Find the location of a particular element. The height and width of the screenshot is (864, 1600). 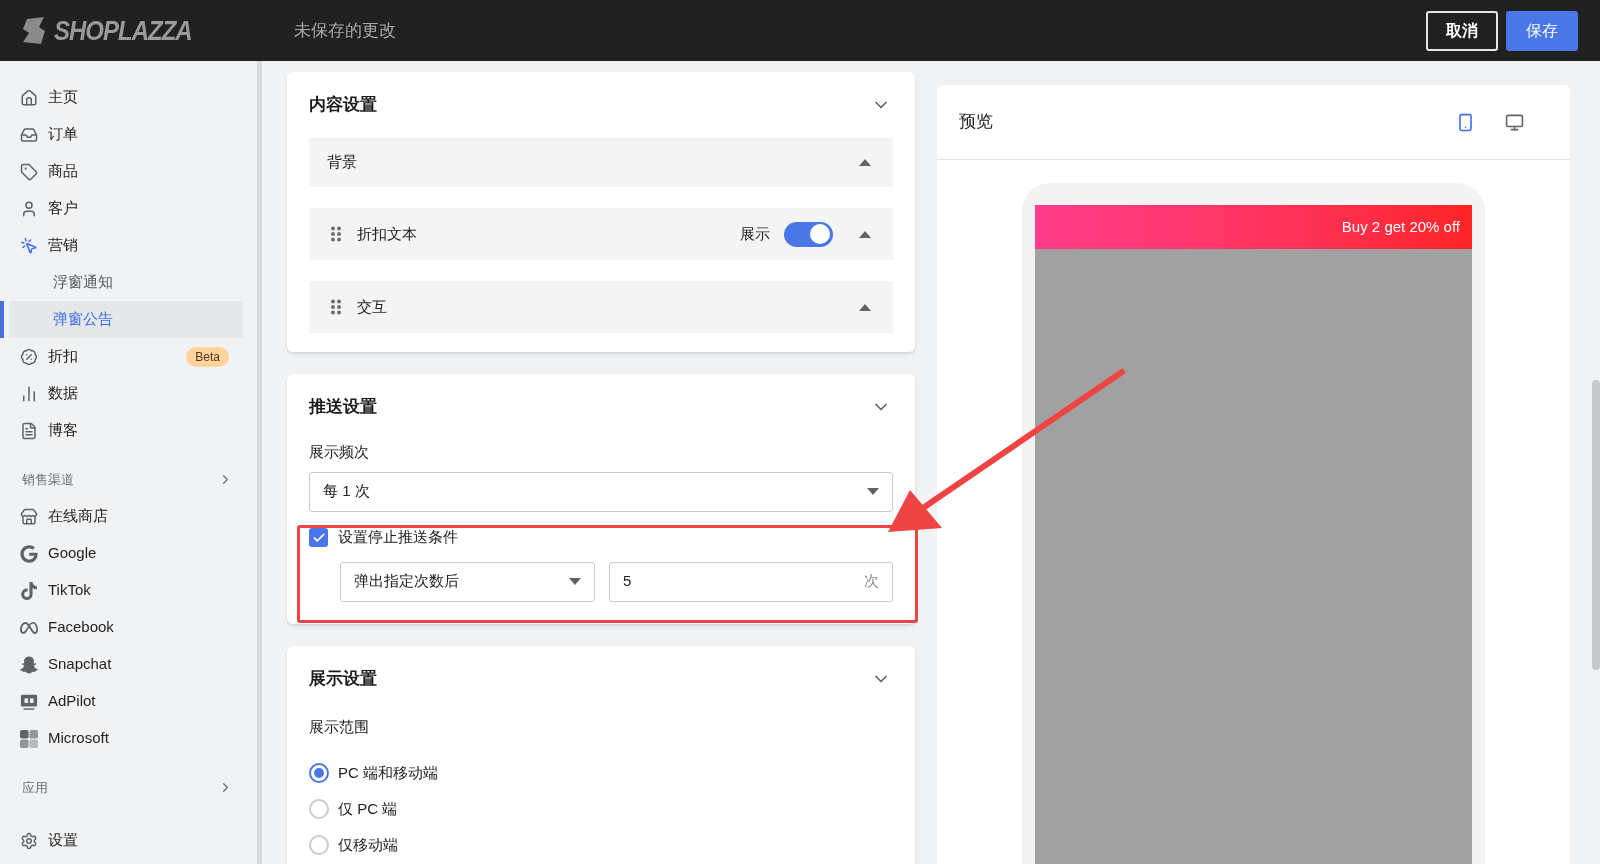

save-button: 保存 is located at coordinates (1542, 30).